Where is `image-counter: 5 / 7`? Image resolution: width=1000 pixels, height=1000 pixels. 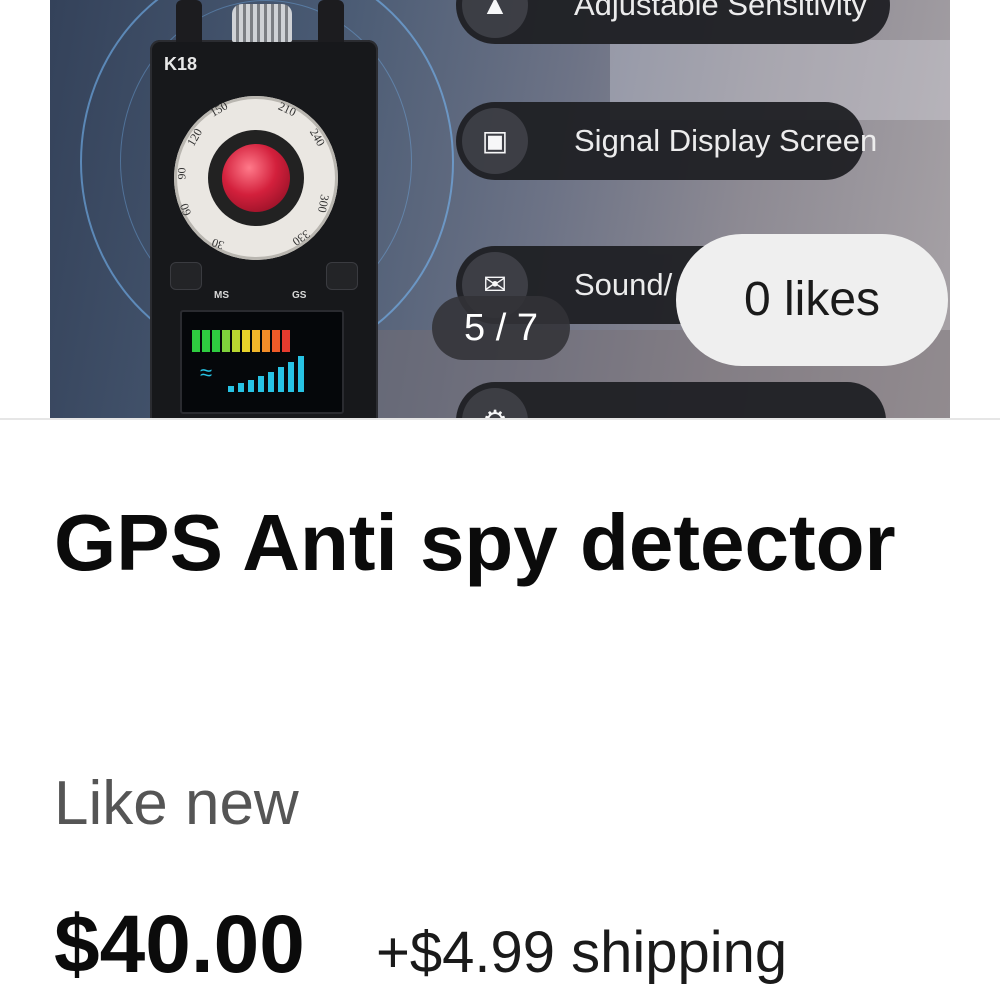
image-counter: 5 / 7 is located at coordinates (501, 328).